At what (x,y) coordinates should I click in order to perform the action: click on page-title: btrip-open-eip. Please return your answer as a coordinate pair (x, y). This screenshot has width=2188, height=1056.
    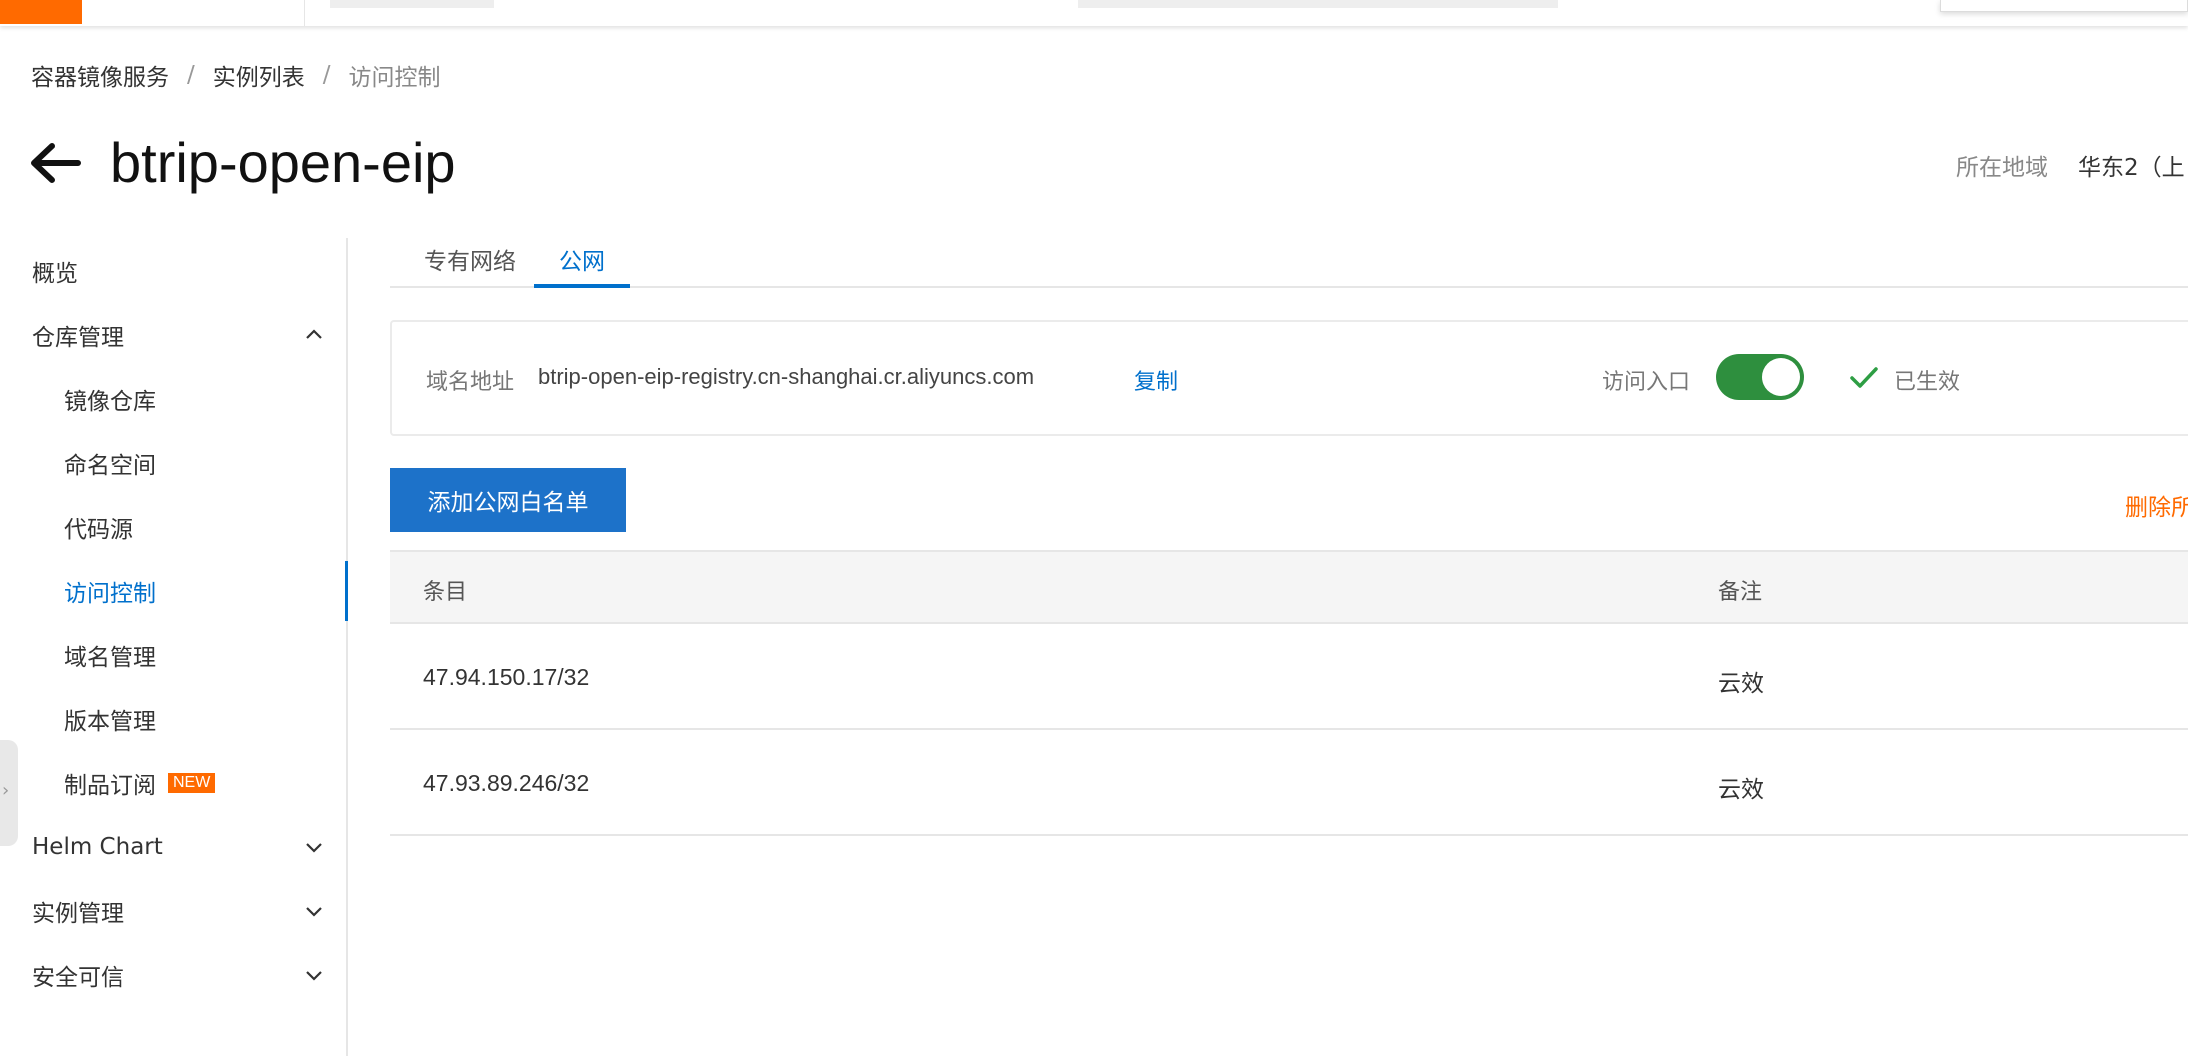
    Looking at the image, I should click on (283, 162).